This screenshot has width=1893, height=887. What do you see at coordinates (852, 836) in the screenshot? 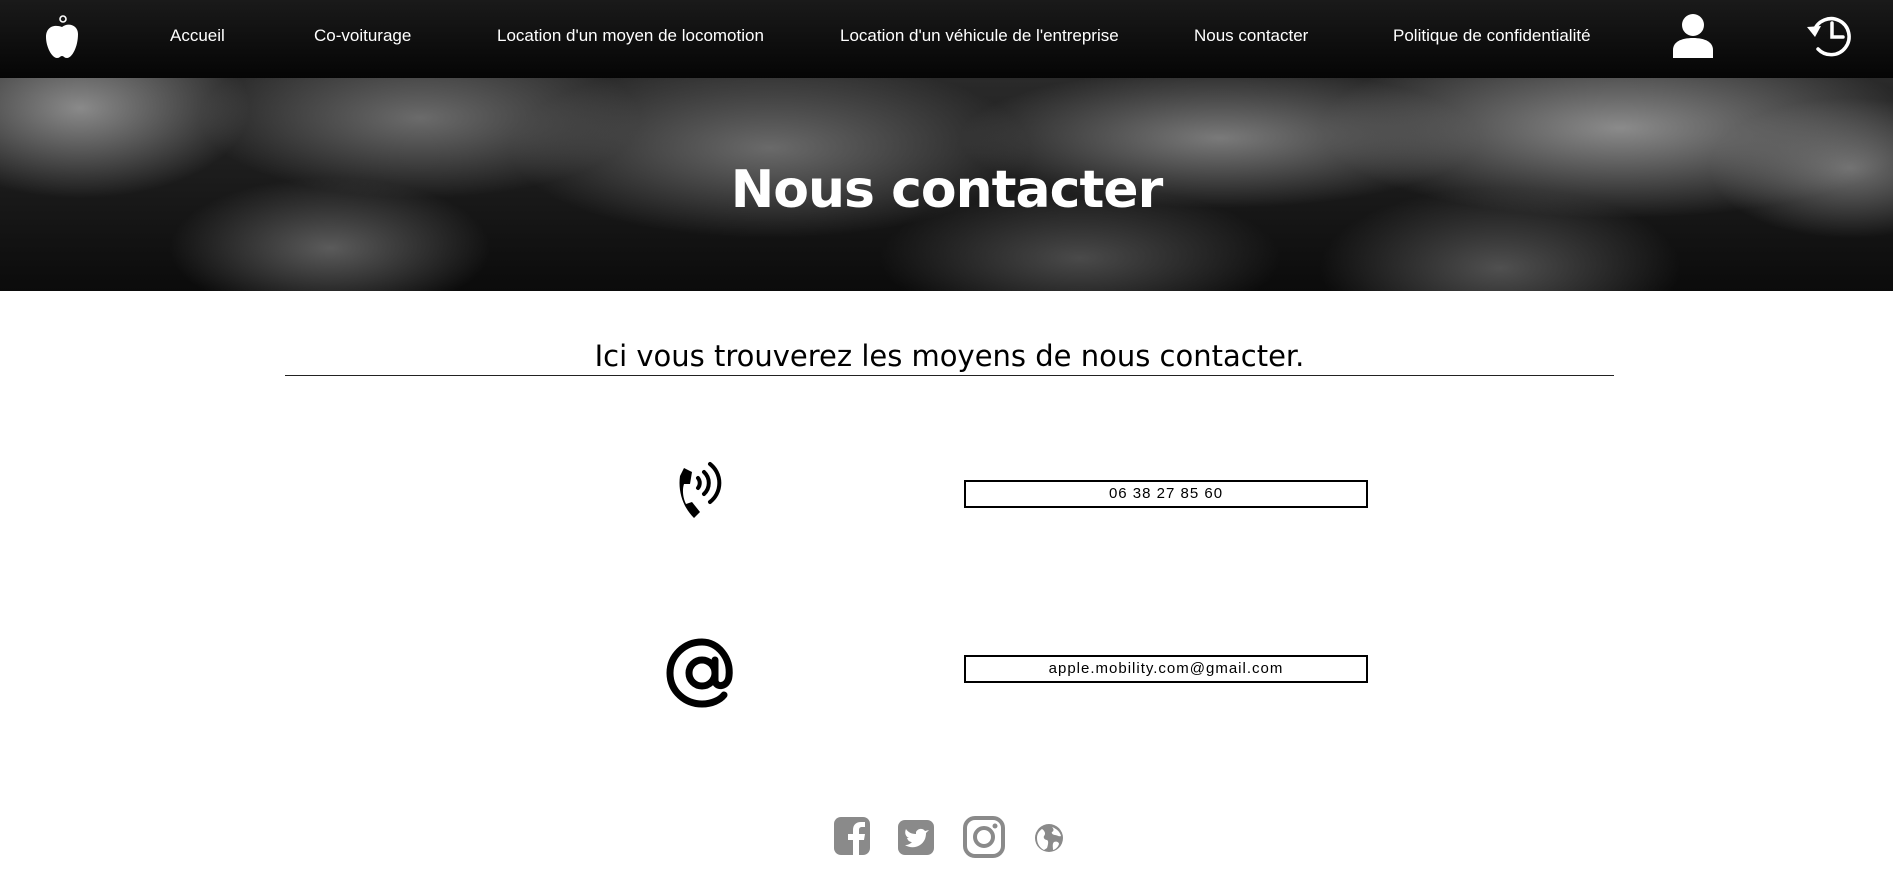
I see `facebook-icon` at bounding box center [852, 836].